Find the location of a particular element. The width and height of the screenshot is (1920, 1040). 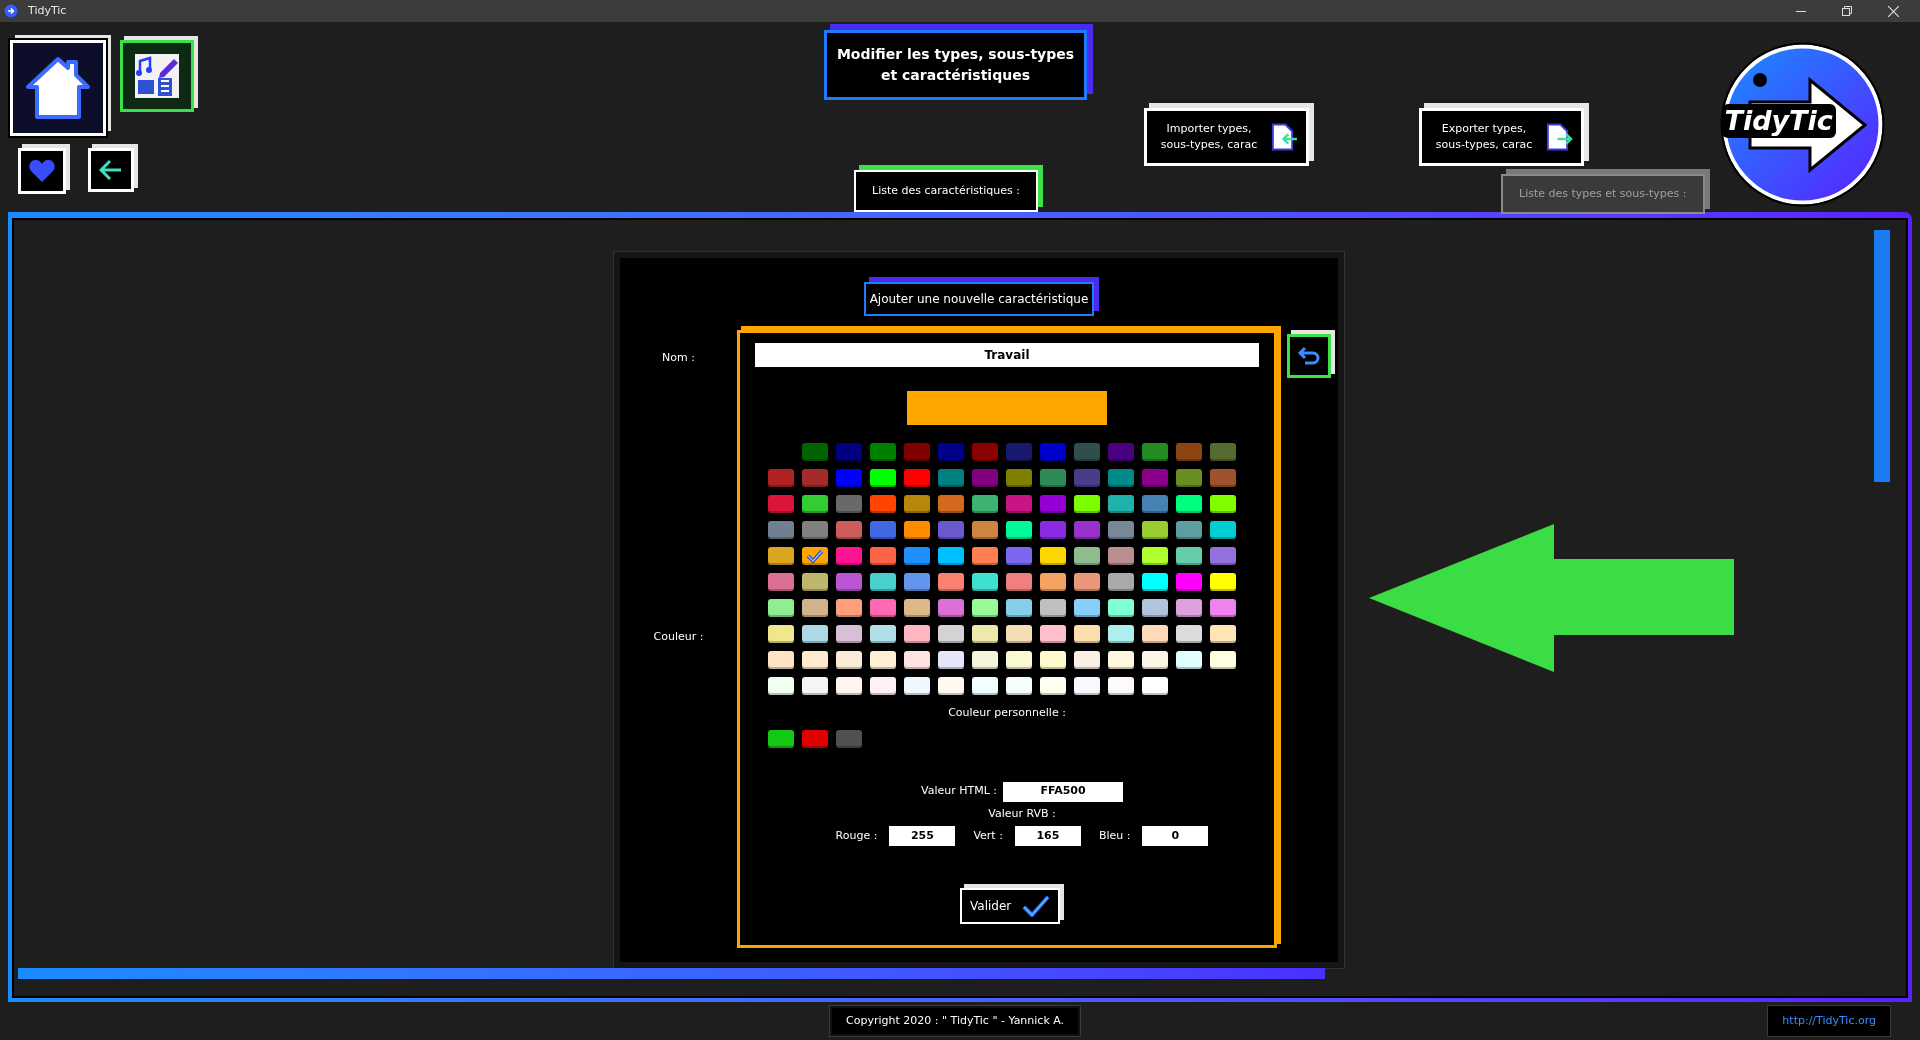

html-value-field: FFA500 is located at coordinates (1063, 791).